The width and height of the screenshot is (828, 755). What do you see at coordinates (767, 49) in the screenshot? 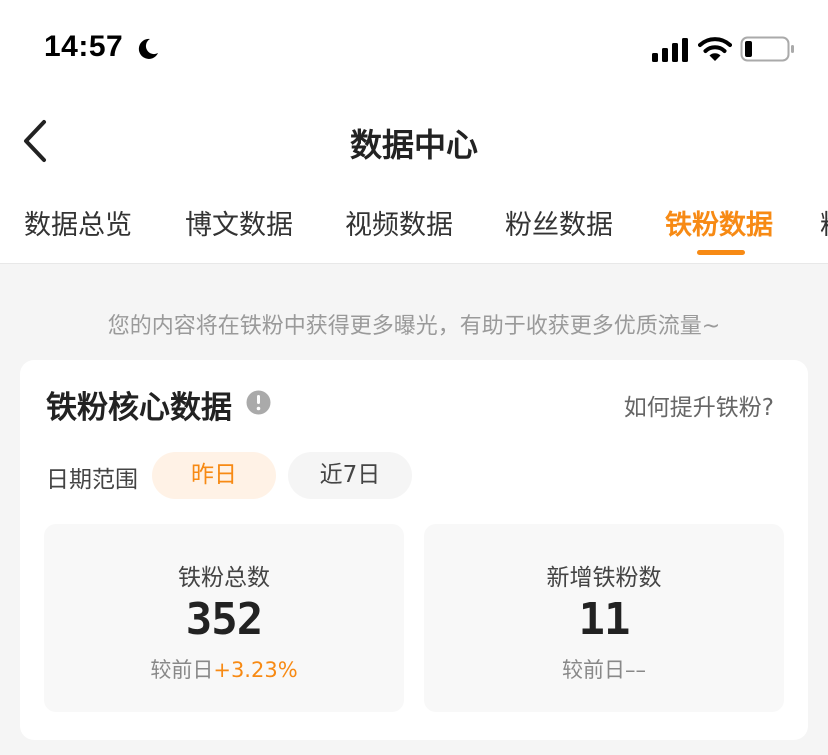
I see `battery-icon` at bounding box center [767, 49].